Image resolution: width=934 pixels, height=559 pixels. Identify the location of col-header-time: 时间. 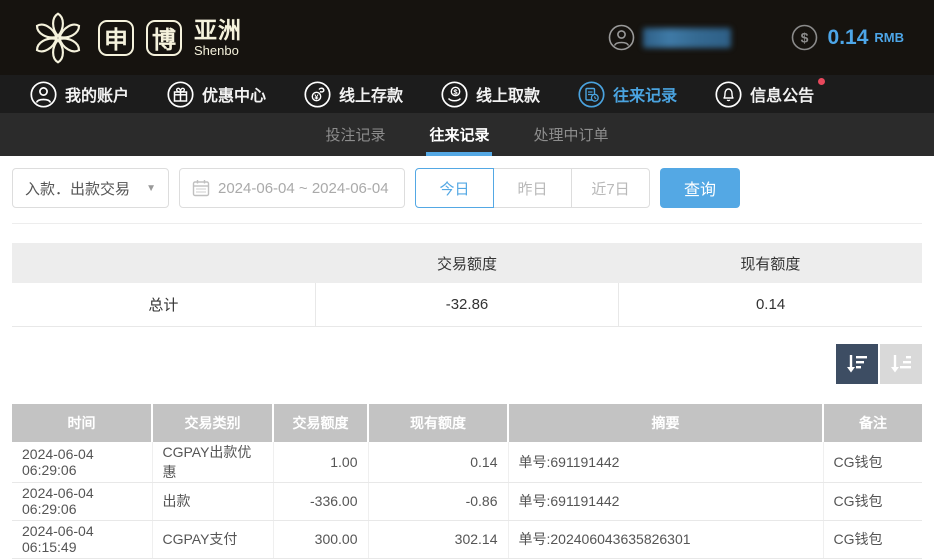
(82, 422).